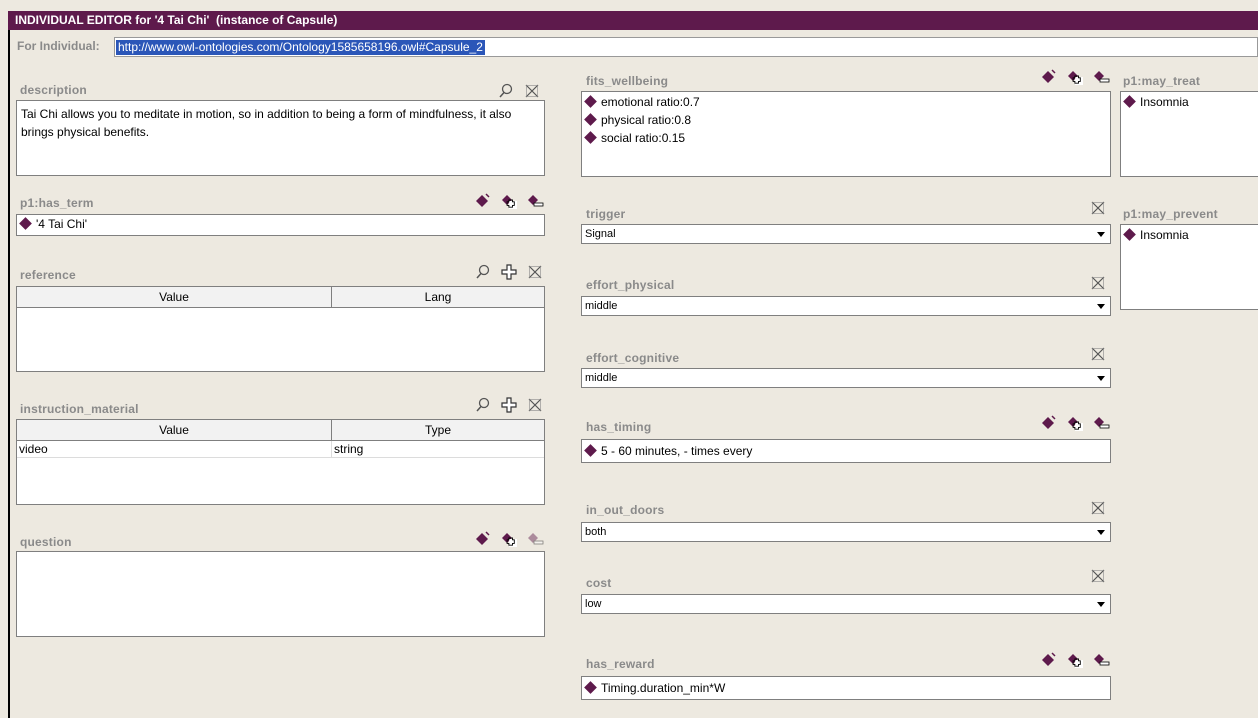 This screenshot has height=718, width=1258. I want to click on list-item: emotional ratio:0.7, so click(846, 102).